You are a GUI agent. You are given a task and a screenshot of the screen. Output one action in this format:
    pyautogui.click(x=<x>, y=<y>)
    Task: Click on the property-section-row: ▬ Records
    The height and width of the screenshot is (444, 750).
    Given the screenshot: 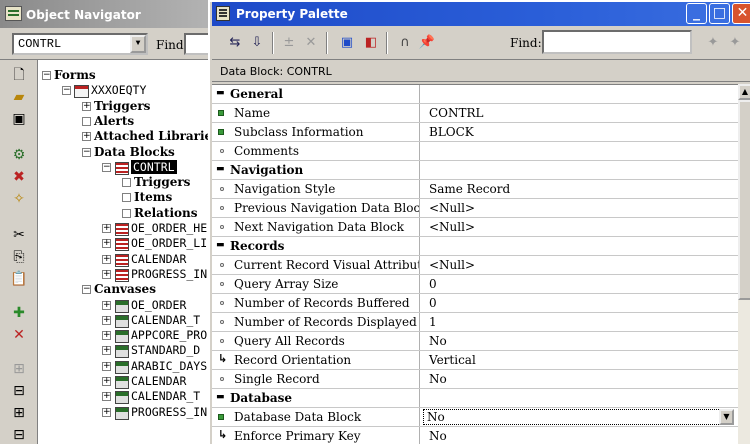 What is the action you would take?
    pyautogui.click(x=475, y=246)
    